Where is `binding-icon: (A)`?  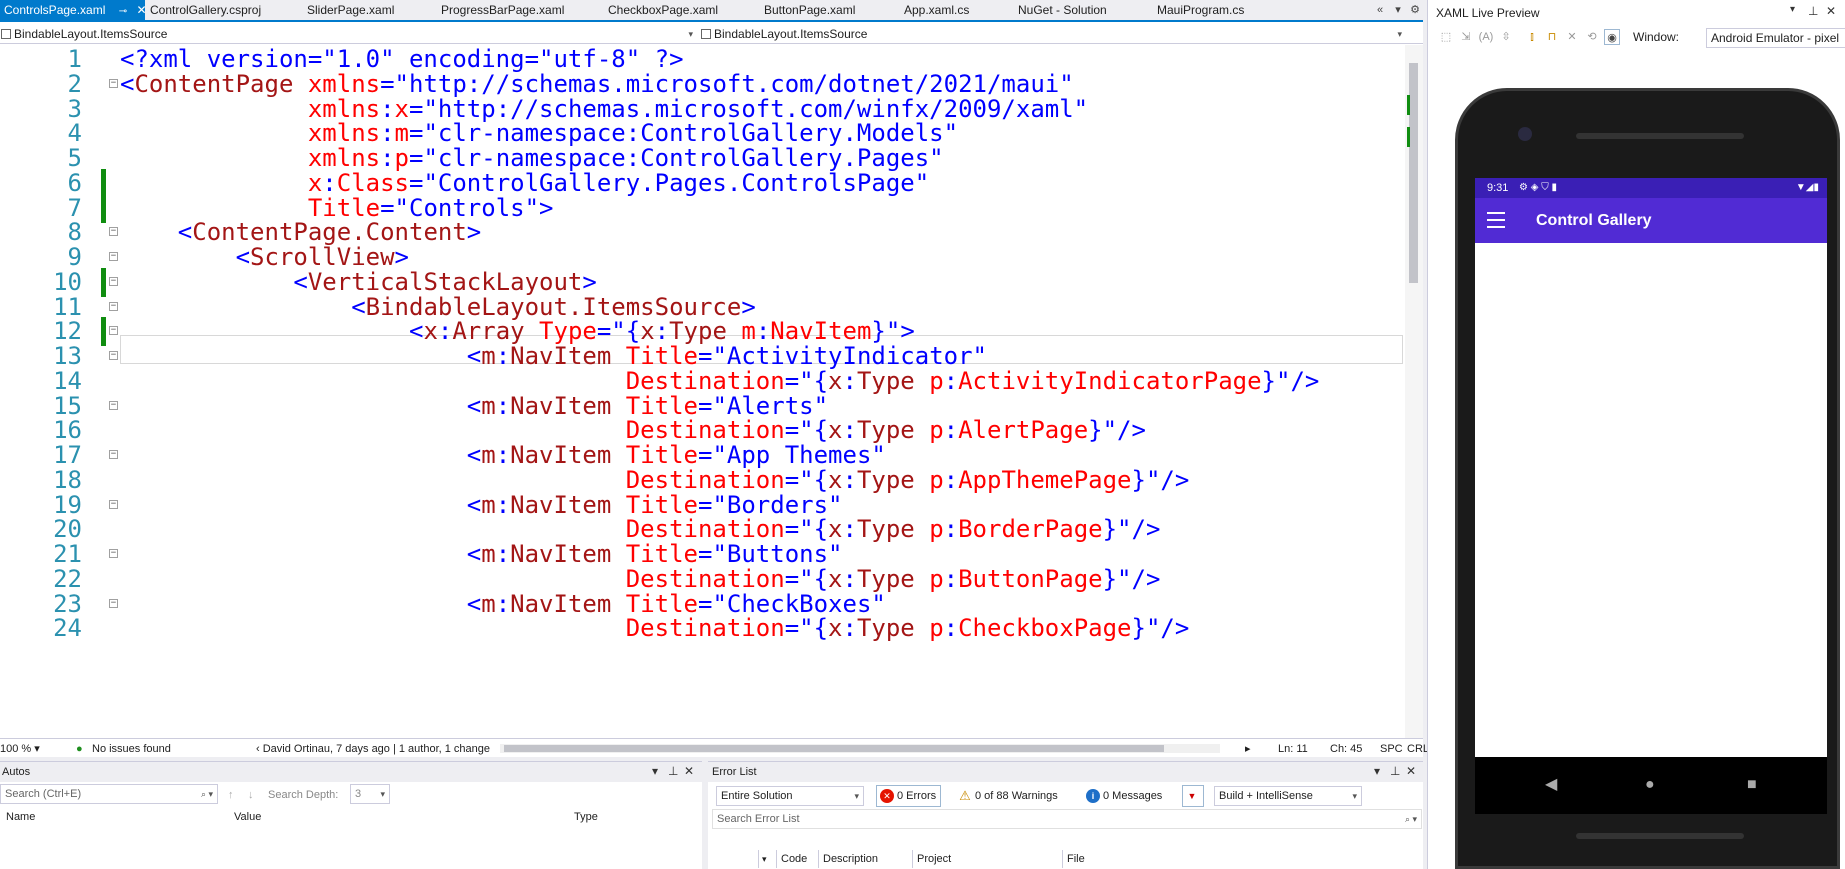
binding-icon: (A) is located at coordinates (1486, 37).